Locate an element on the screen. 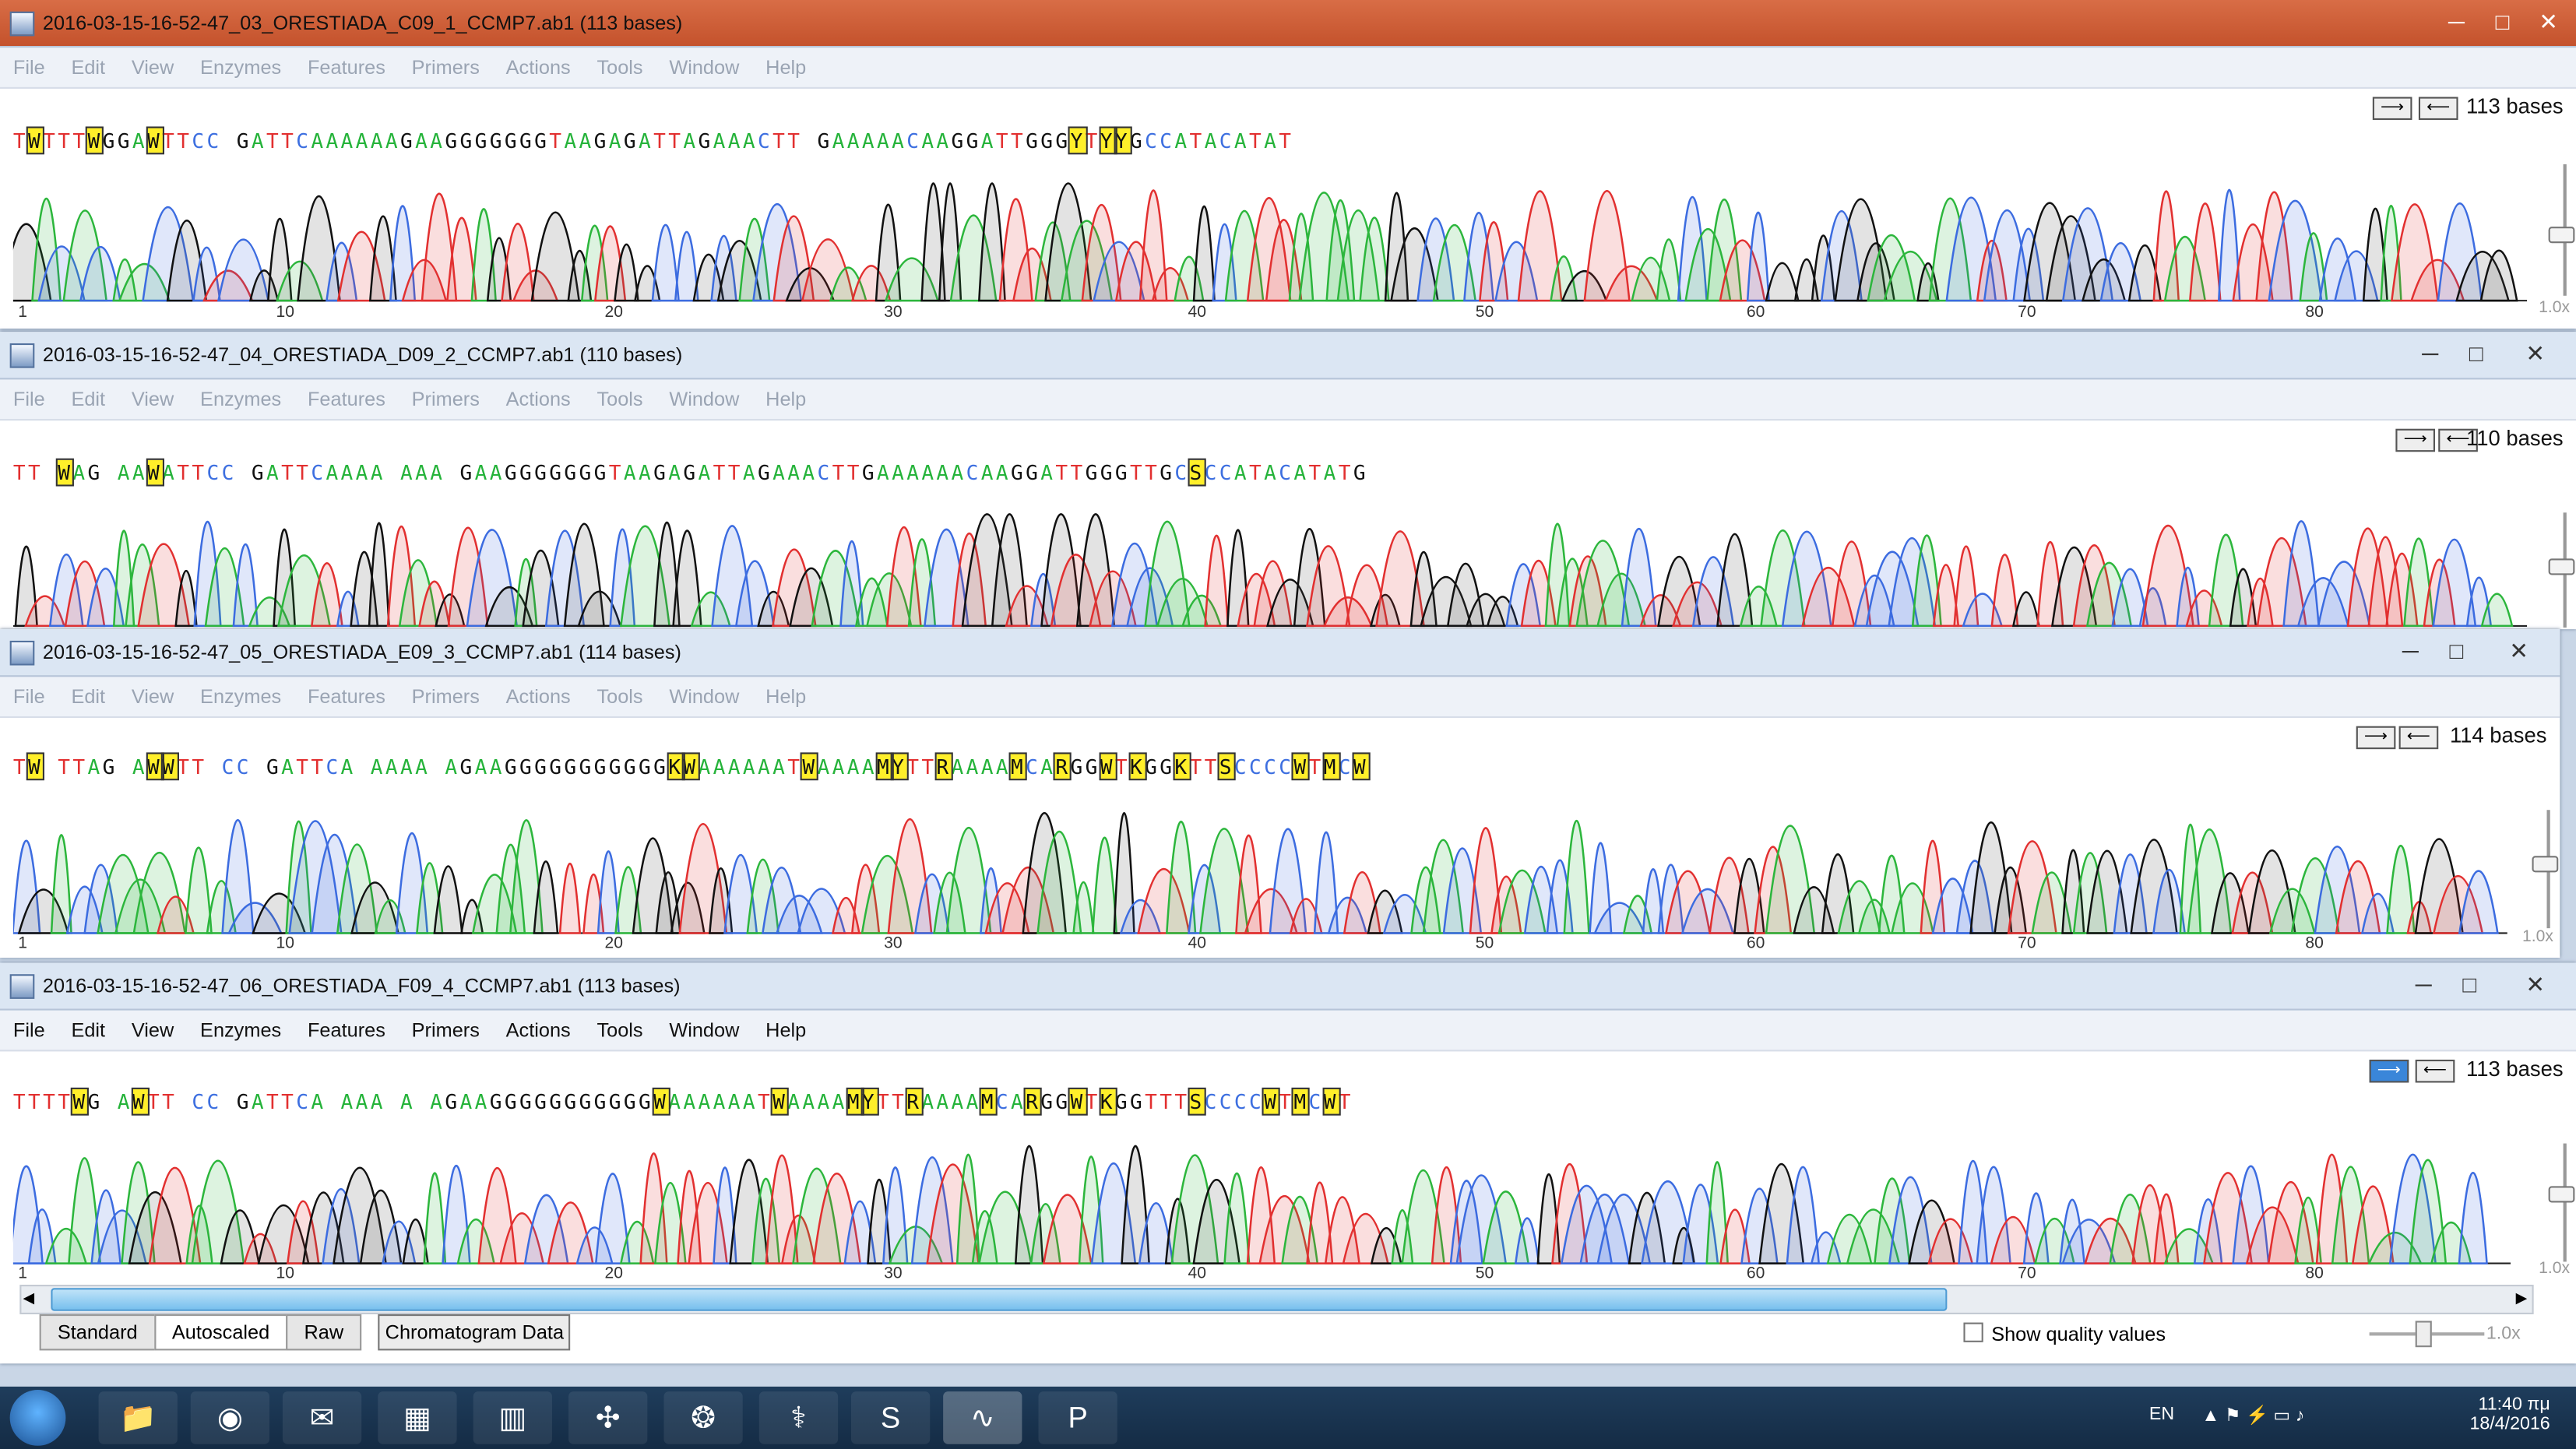 Image resolution: width=2576 pixels, height=1449 pixels. tray-icons: ▲ ⚑ ⚡ ▭ ♪ is located at coordinates (2252, 1415).